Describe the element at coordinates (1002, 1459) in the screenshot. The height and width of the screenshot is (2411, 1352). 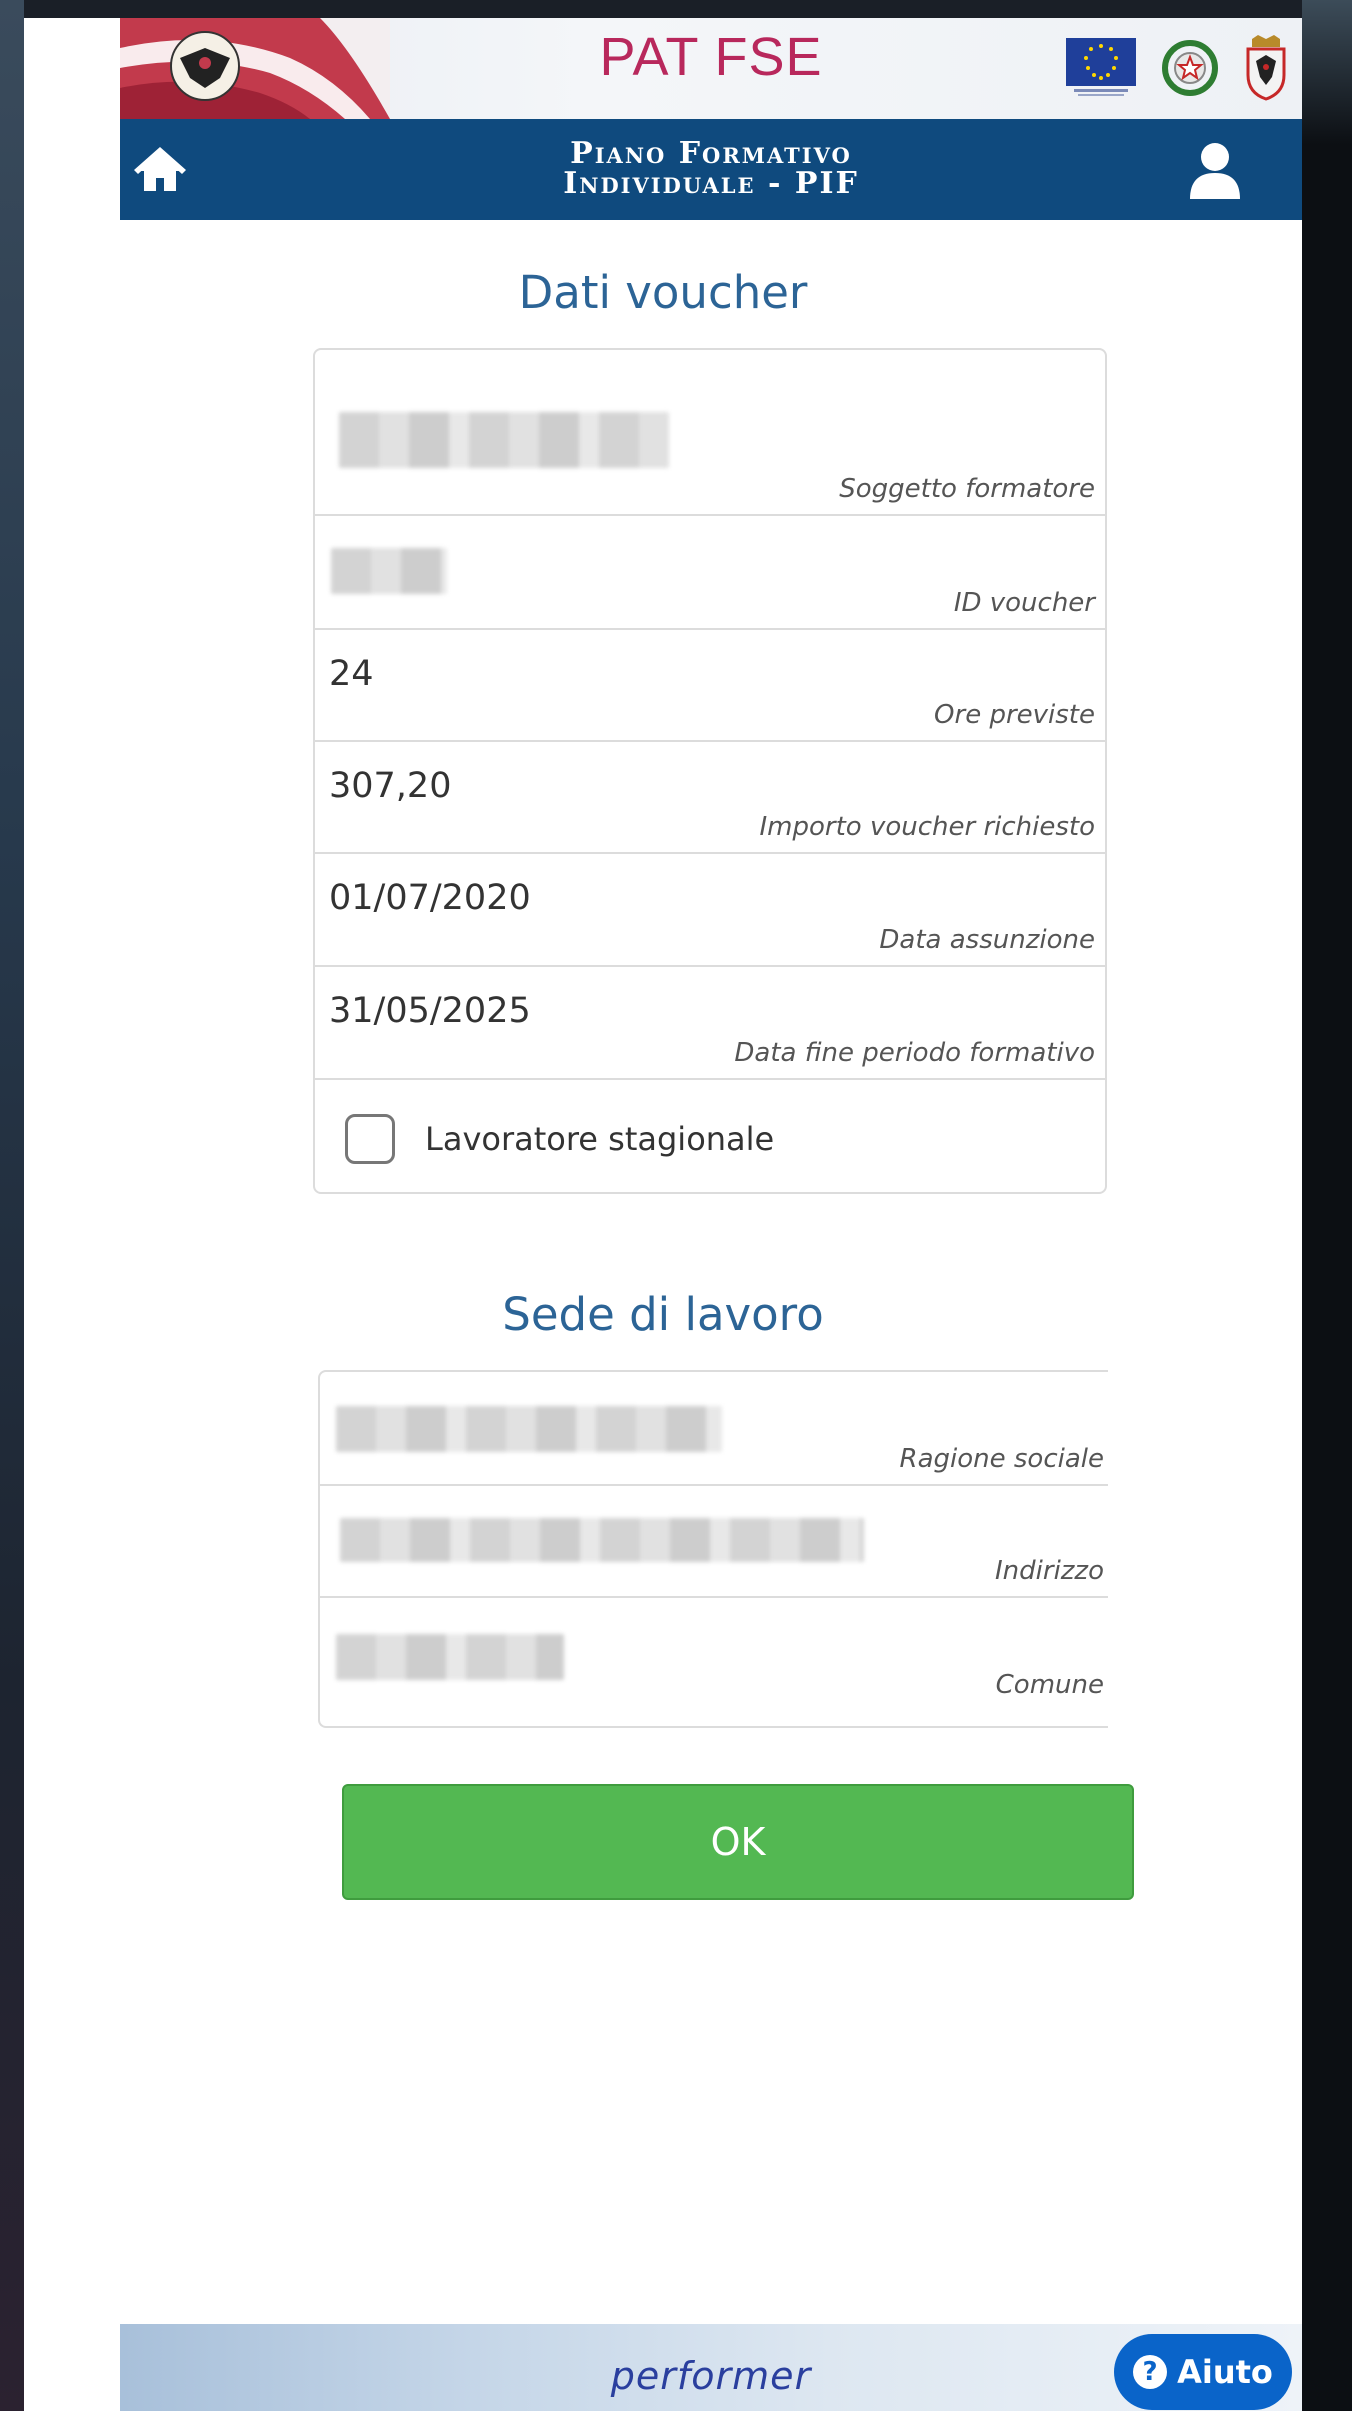
I see `field-label: Ragione sociale` at that location.